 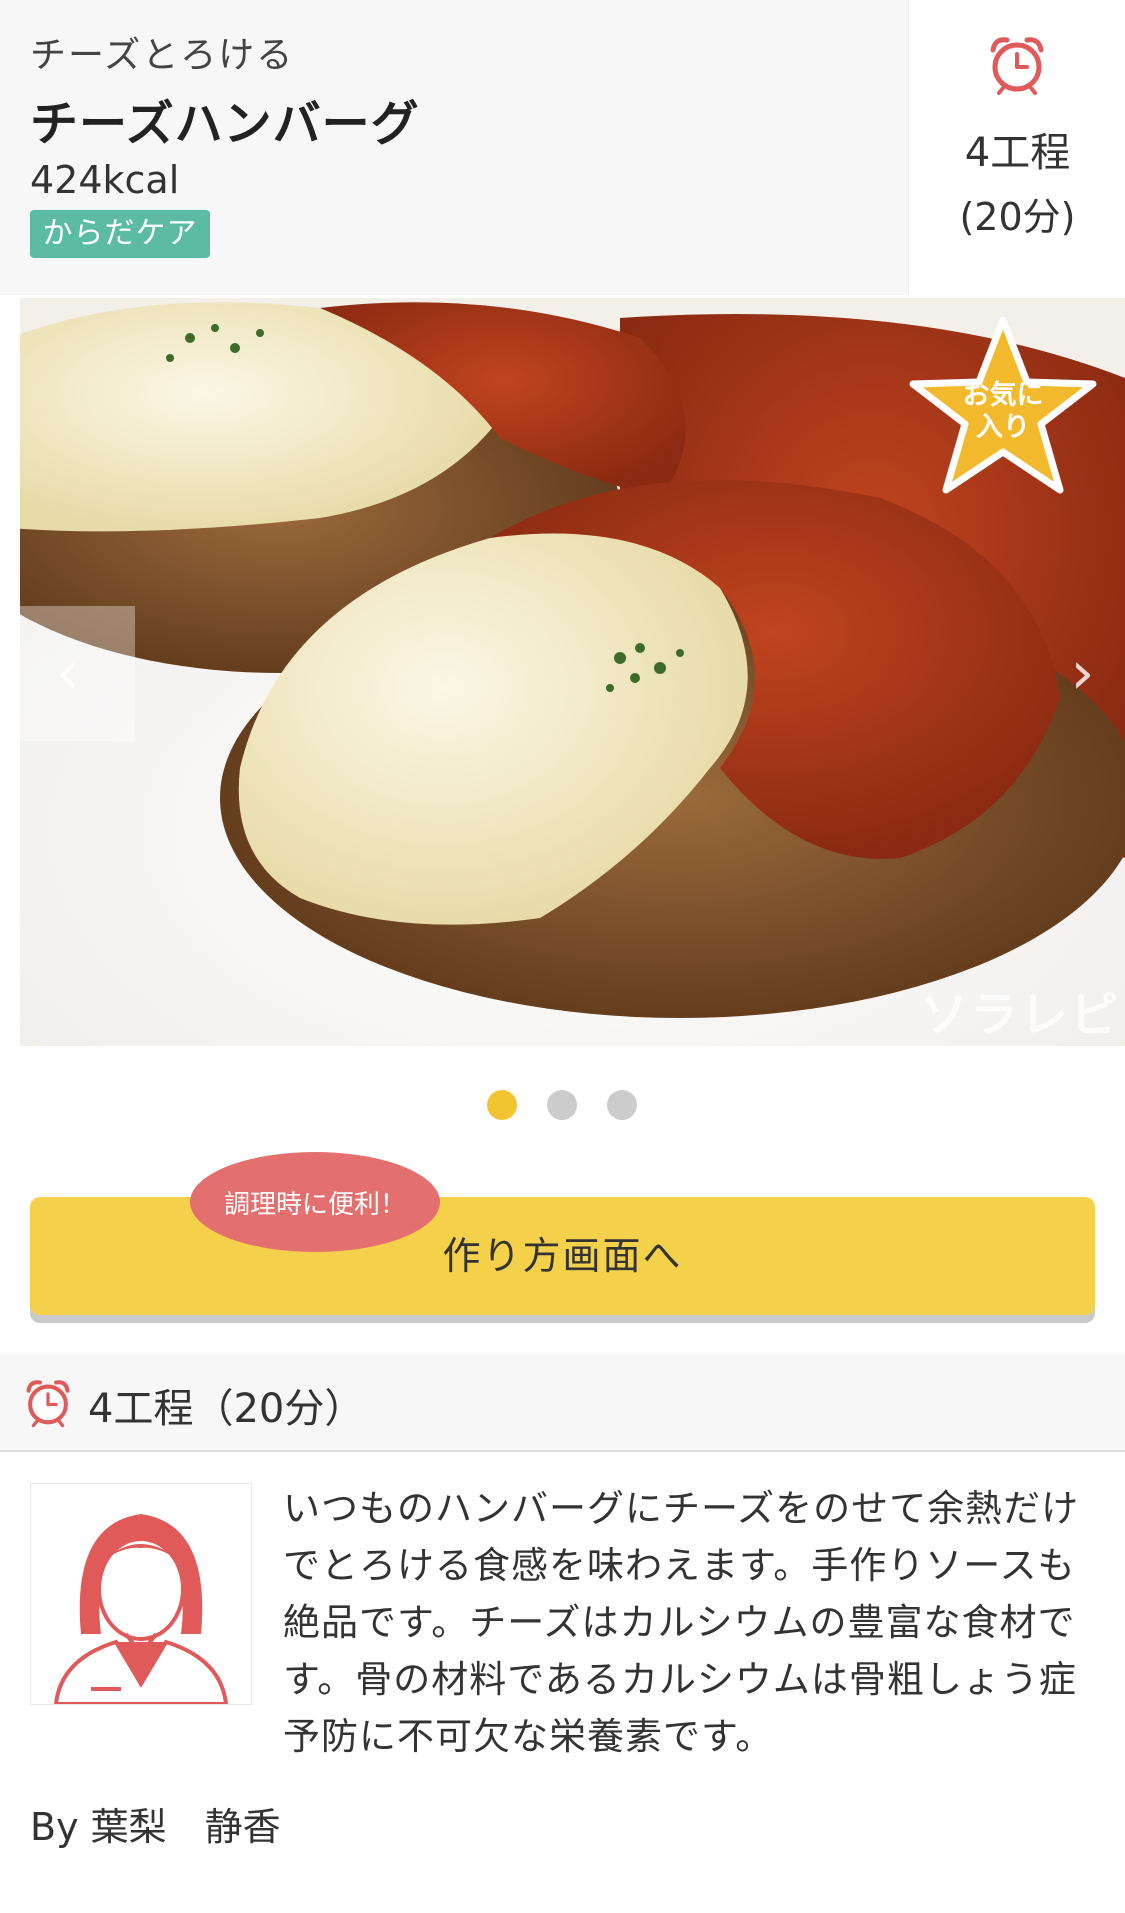 What do you see at coordinates (105, 180) in the screenshot?
I see `recipe-calories: 424kcal` at bounding box center [105, 180].